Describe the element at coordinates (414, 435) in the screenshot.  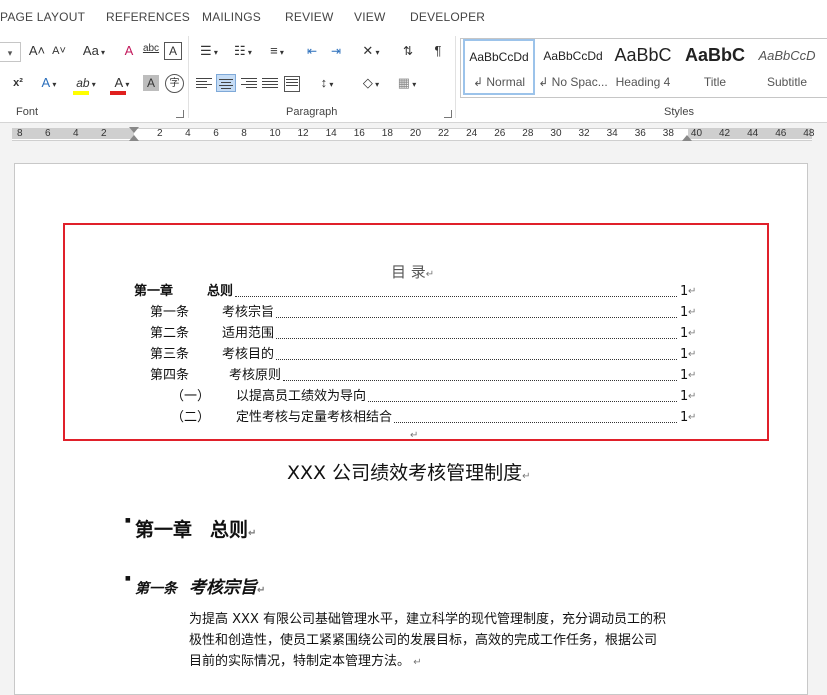
I see `paragraph-mark: ↵` at that location.